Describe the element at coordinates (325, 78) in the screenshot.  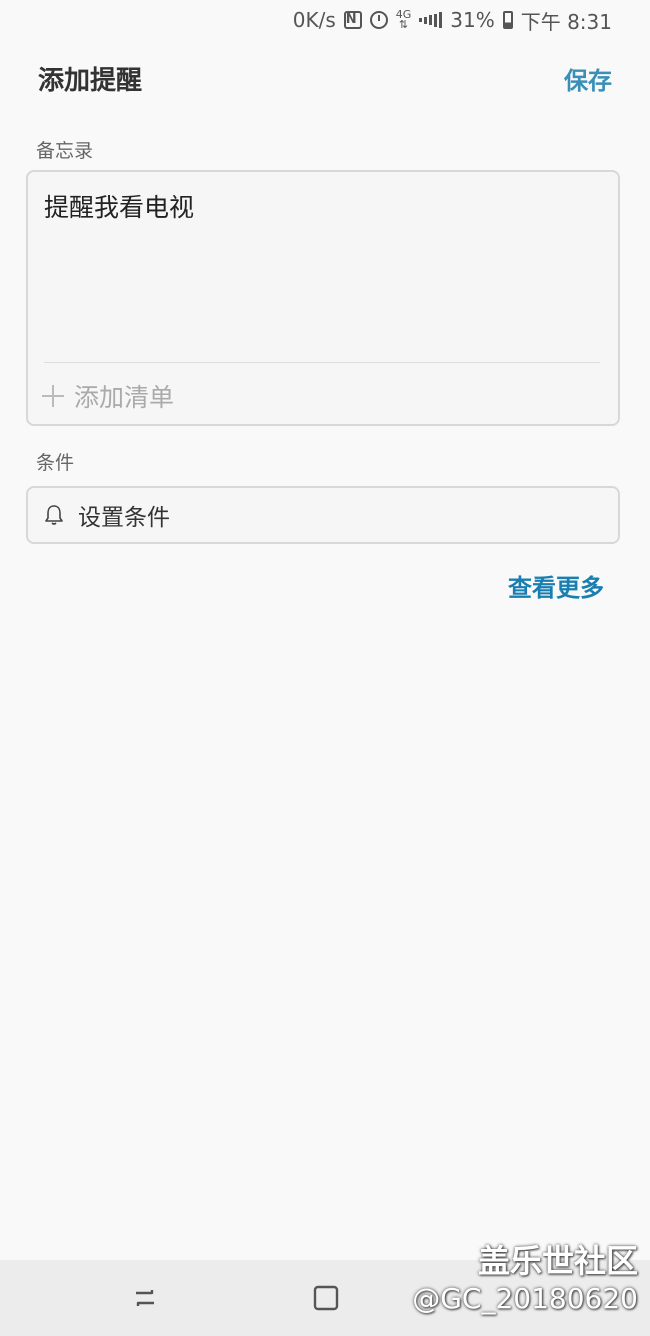
I see `header: 添加提醒 保存` at that location.